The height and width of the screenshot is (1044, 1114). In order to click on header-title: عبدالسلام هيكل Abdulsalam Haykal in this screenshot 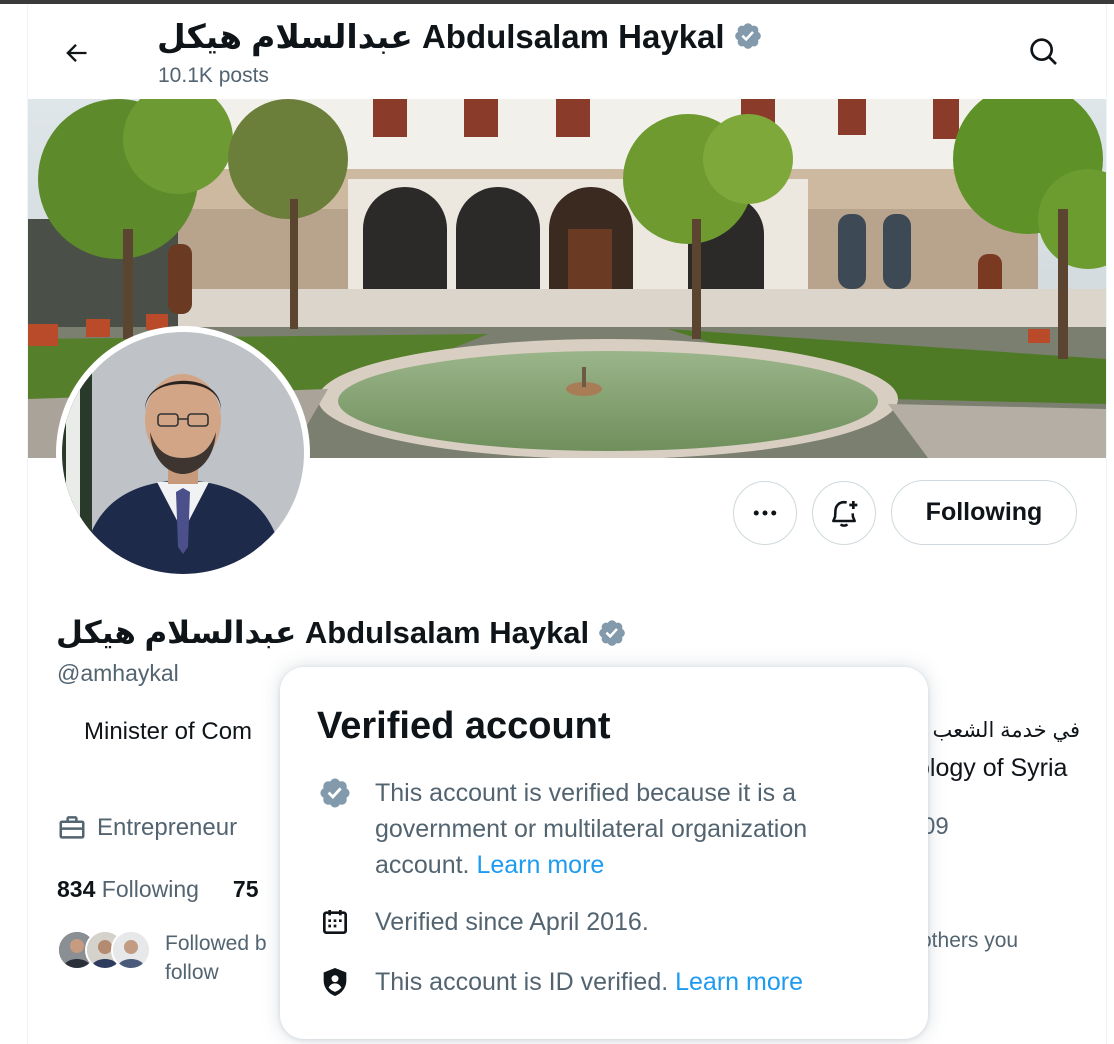, I will do `click(460, 36)`.